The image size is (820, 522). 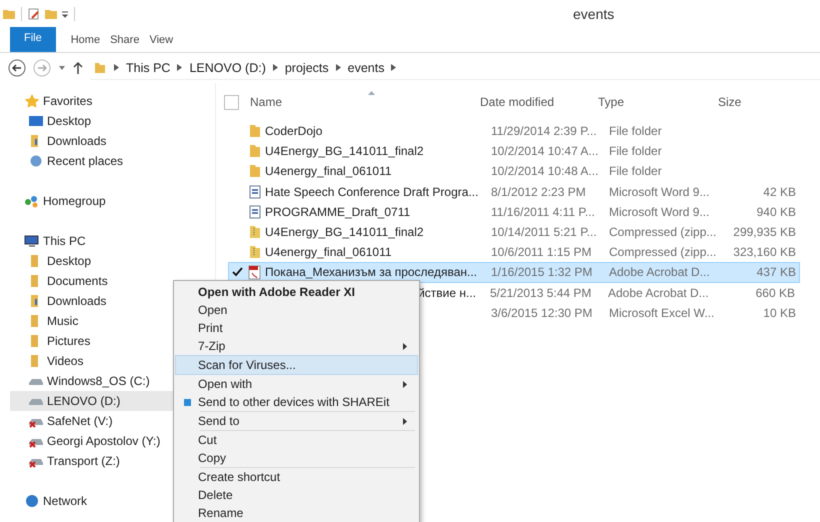 What do you see at coordinates (541, 313) in the screenshot?
I see `date-cell: 3/6/2015 12:30 PM` at bounding box center [541, 313].